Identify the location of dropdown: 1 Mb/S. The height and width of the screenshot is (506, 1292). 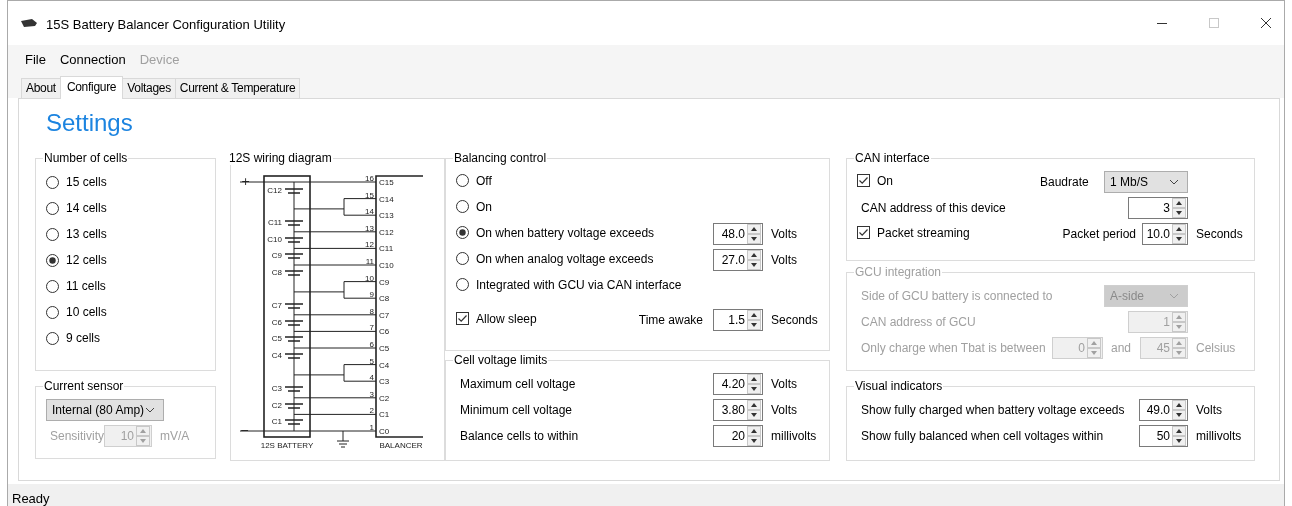
(1146, 182).